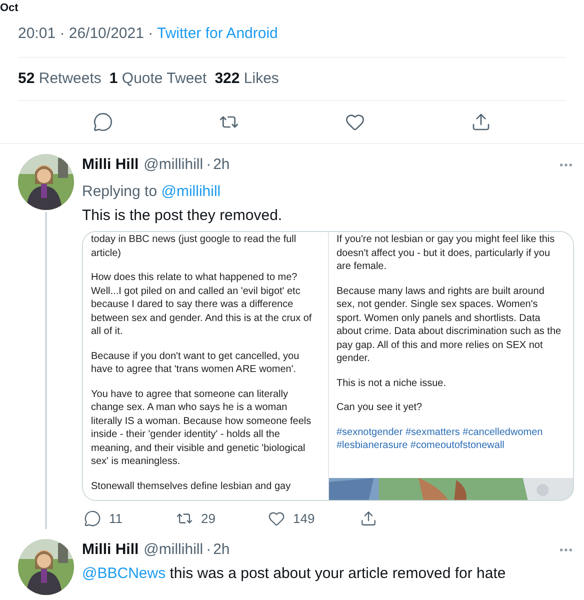  I want to click on action-count: 29, so click(208, 519).